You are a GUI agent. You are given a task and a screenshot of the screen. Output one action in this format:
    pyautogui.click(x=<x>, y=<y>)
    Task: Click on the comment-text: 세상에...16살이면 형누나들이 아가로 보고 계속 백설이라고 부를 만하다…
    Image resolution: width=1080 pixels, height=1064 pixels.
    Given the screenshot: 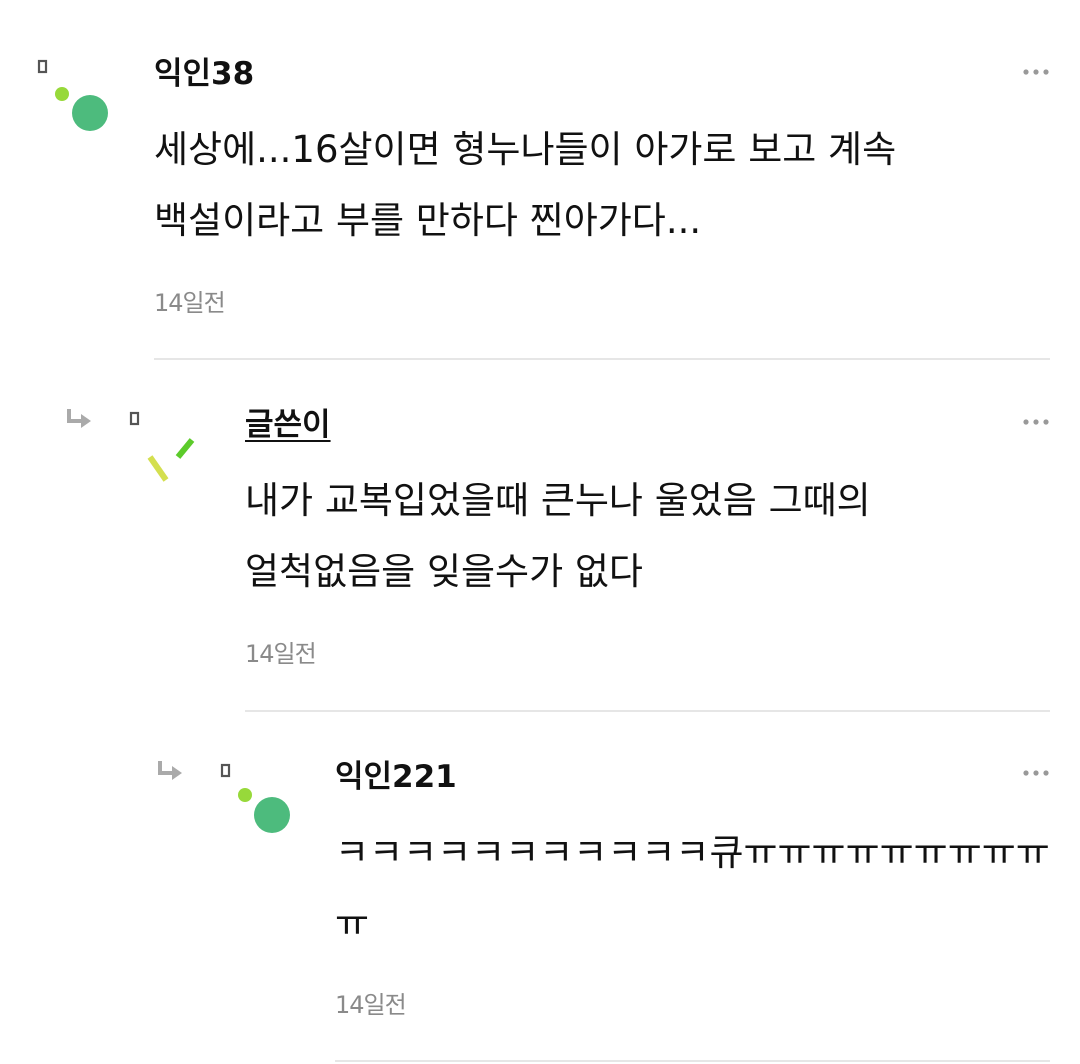 What is the action you would take?
    pyautogui.click(x=525, y=185)
    